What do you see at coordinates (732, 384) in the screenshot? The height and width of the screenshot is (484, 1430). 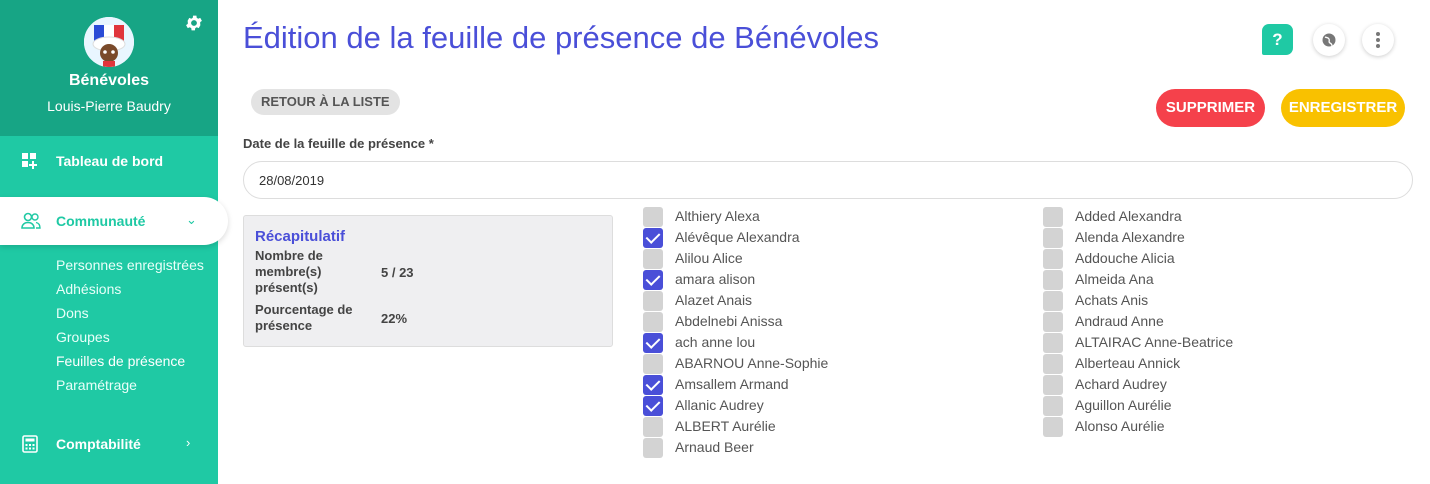 I see `member-name: Amsallem Armand` at bounding box center [732, 384].